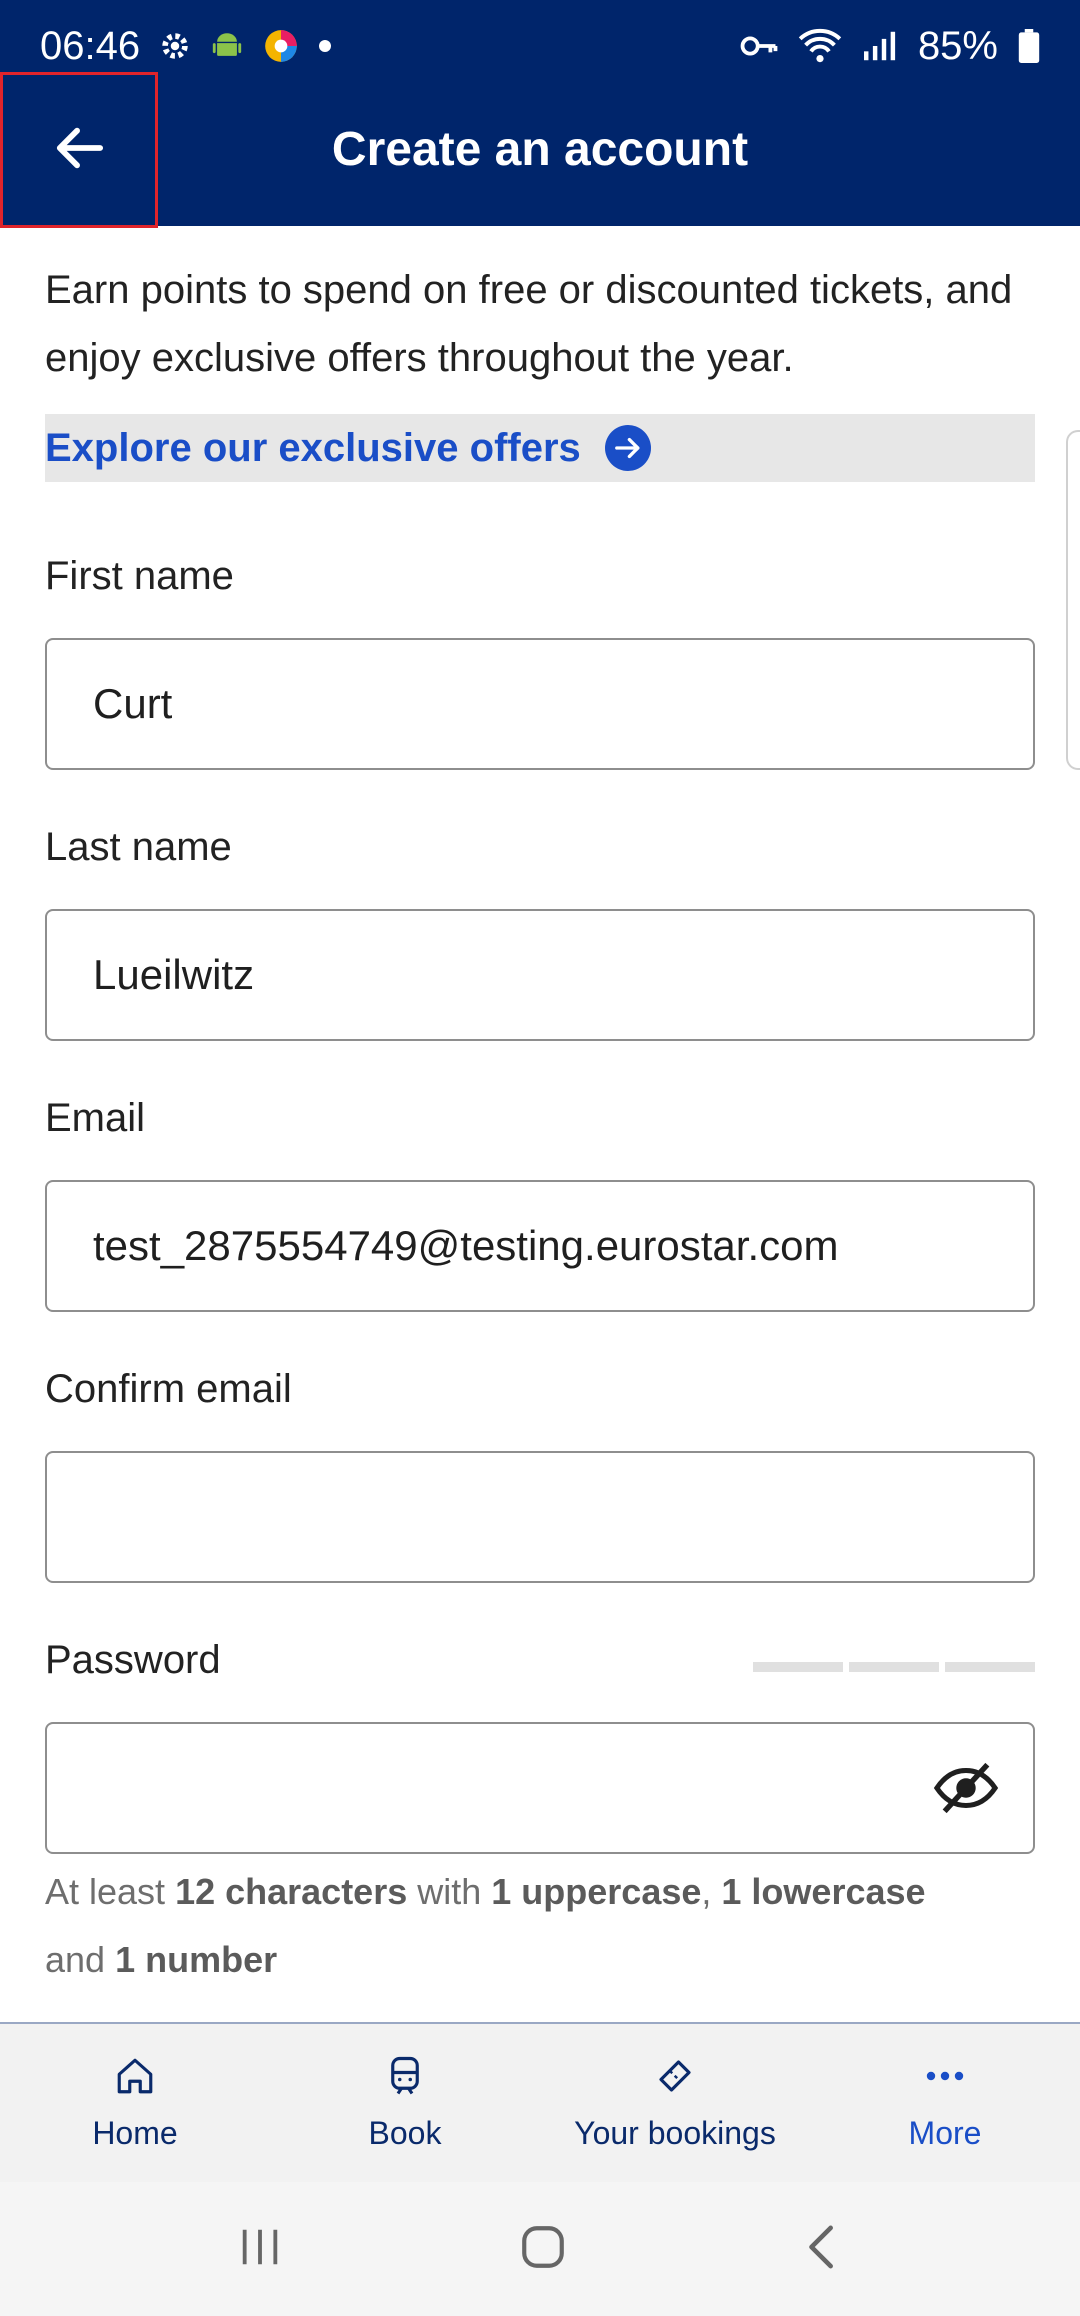  What do you see at coordinates (175, 46) in the screenshot?
I see `settings-icon` at bounding box center [175, 46].